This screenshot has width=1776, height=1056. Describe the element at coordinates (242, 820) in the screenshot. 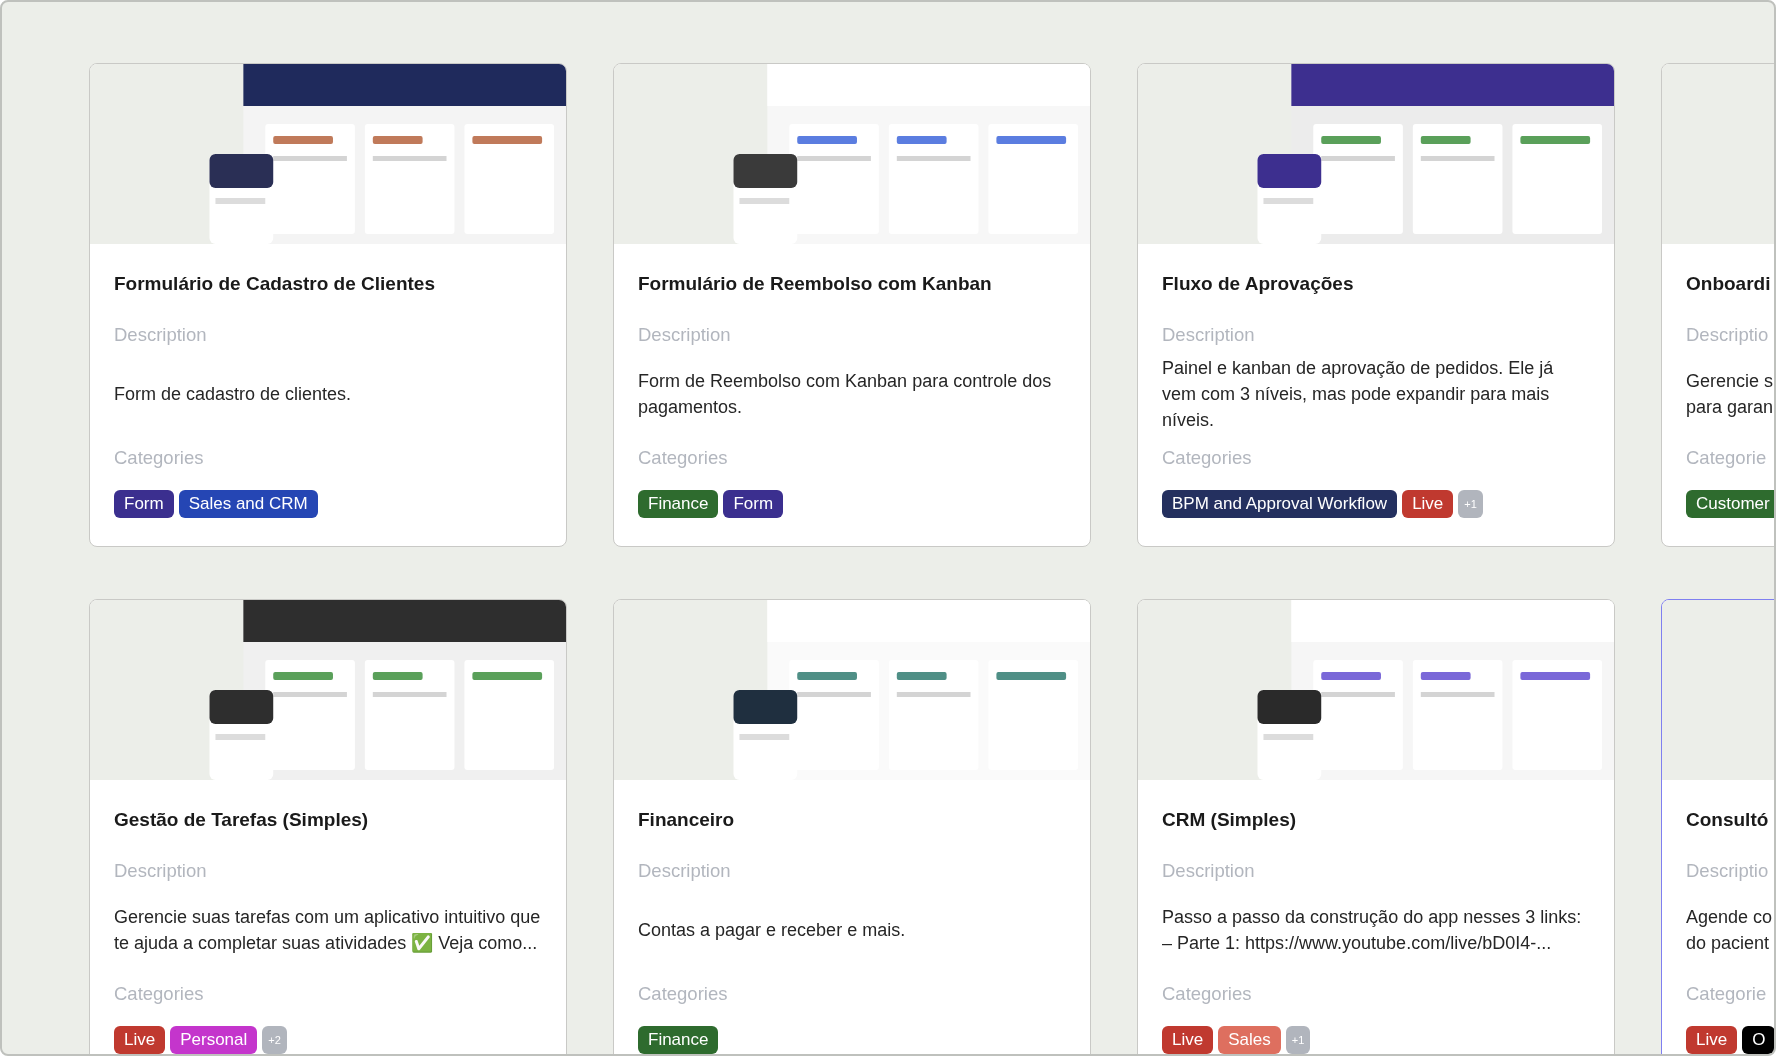

I see `card-title: Gestão de Tarefas (Simples)` at that location.